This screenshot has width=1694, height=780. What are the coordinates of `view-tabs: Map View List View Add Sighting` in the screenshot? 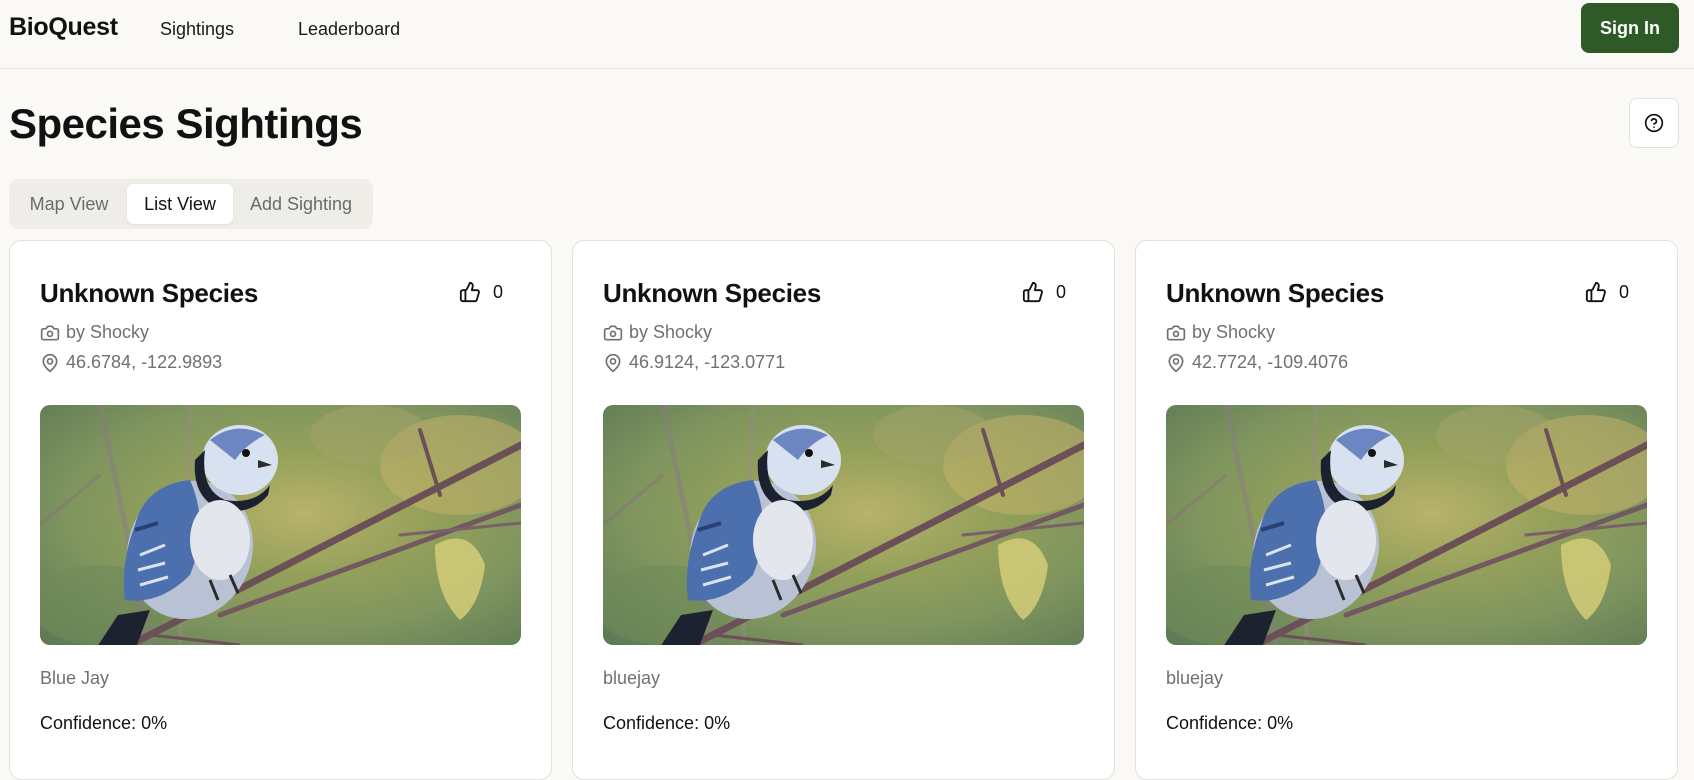 It's located at (191, 204).